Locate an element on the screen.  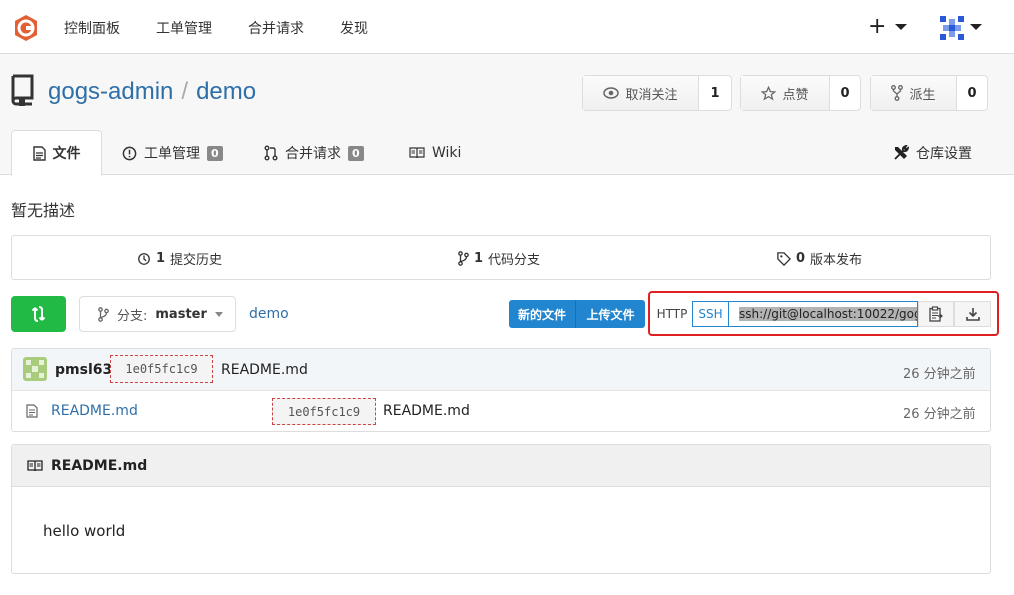
releases-stat-link: 0 版本发布 is located at coordinates (819, 258).